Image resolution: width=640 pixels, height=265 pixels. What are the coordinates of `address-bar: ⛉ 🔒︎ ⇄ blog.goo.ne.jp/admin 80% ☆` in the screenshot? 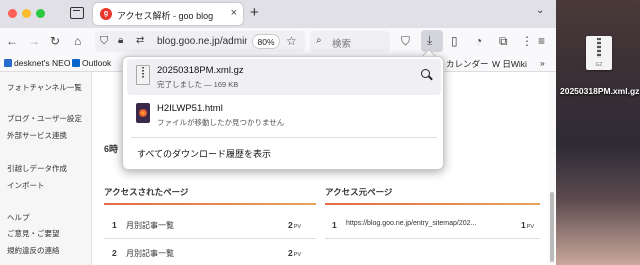 It's located at (200, 41).